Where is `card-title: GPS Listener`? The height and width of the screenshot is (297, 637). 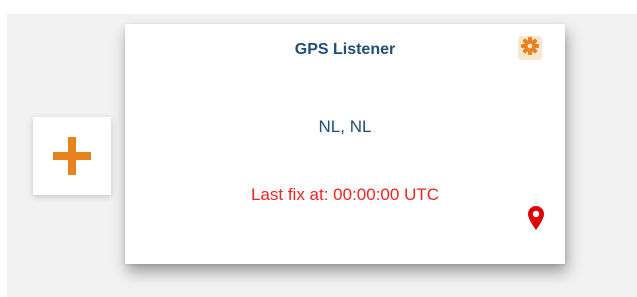
card-title: GPS Listener is located at coordinates (345, 49).